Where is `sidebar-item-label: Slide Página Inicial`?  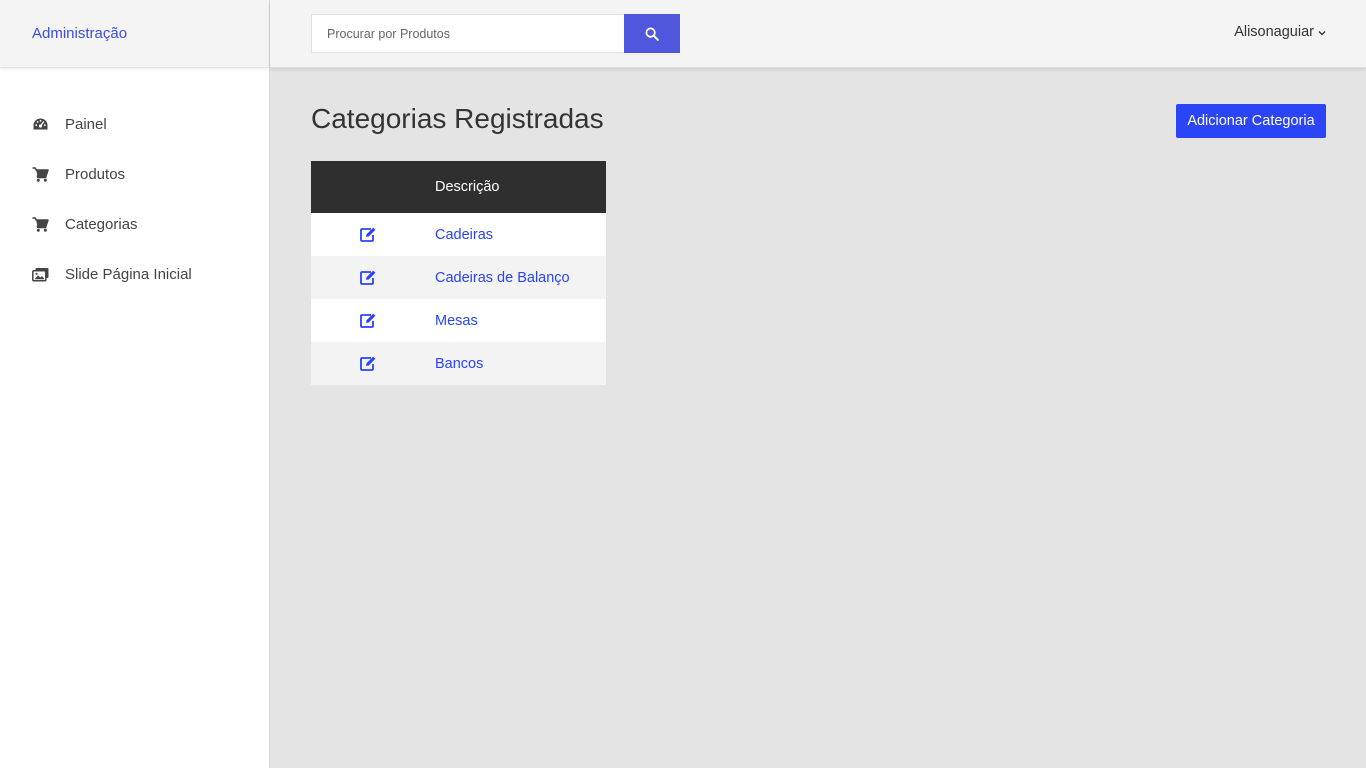
sidebar-item-label: Slide Página Inicial is located at coordinates (128, 274).